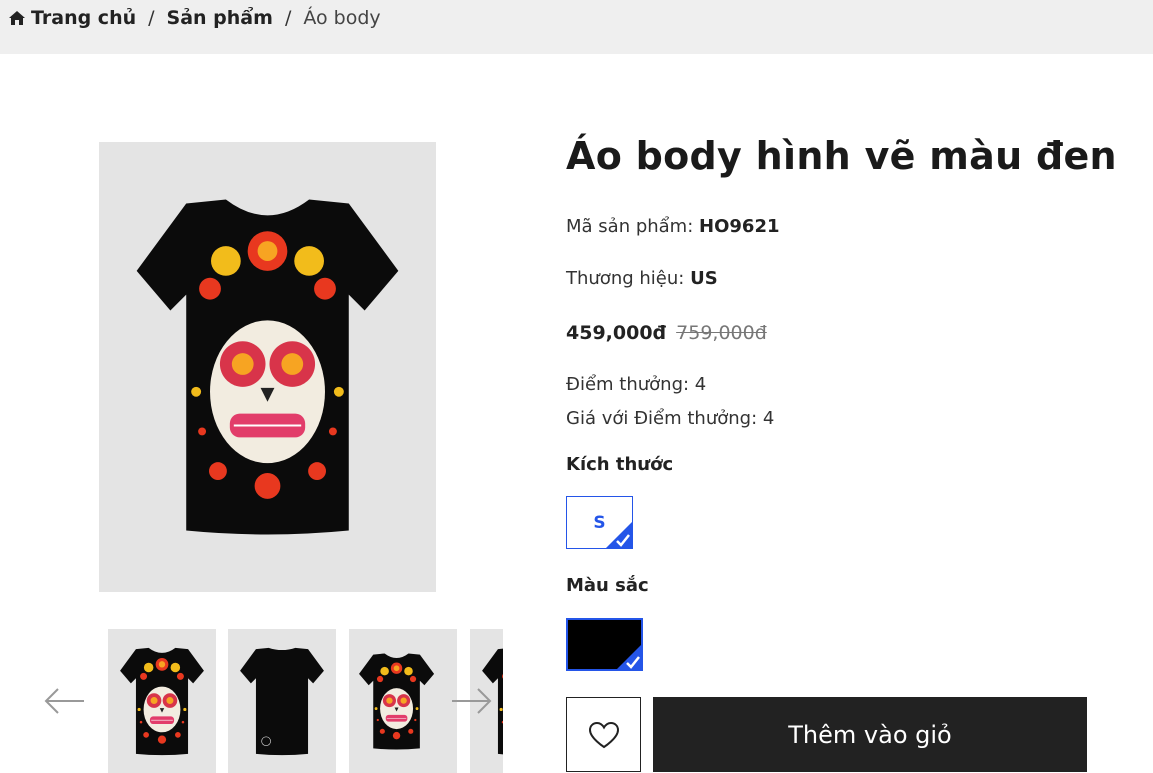 This screenshot has height=773, width=1153. I want to click on breadcrumb-home-link: Trang chủ, so click(72, 18).